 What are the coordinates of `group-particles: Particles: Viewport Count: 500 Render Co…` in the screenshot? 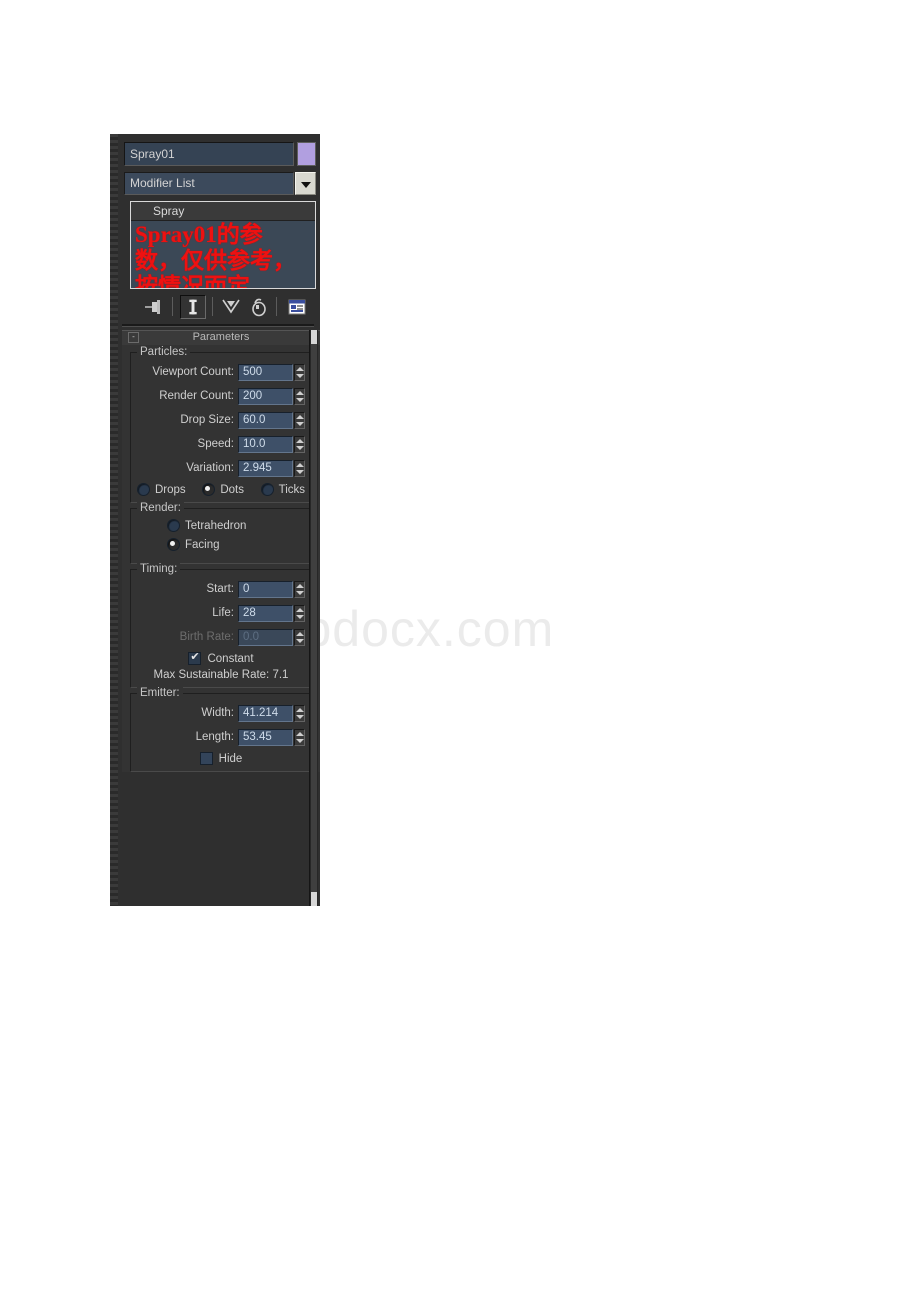 It's located at (221, 424).